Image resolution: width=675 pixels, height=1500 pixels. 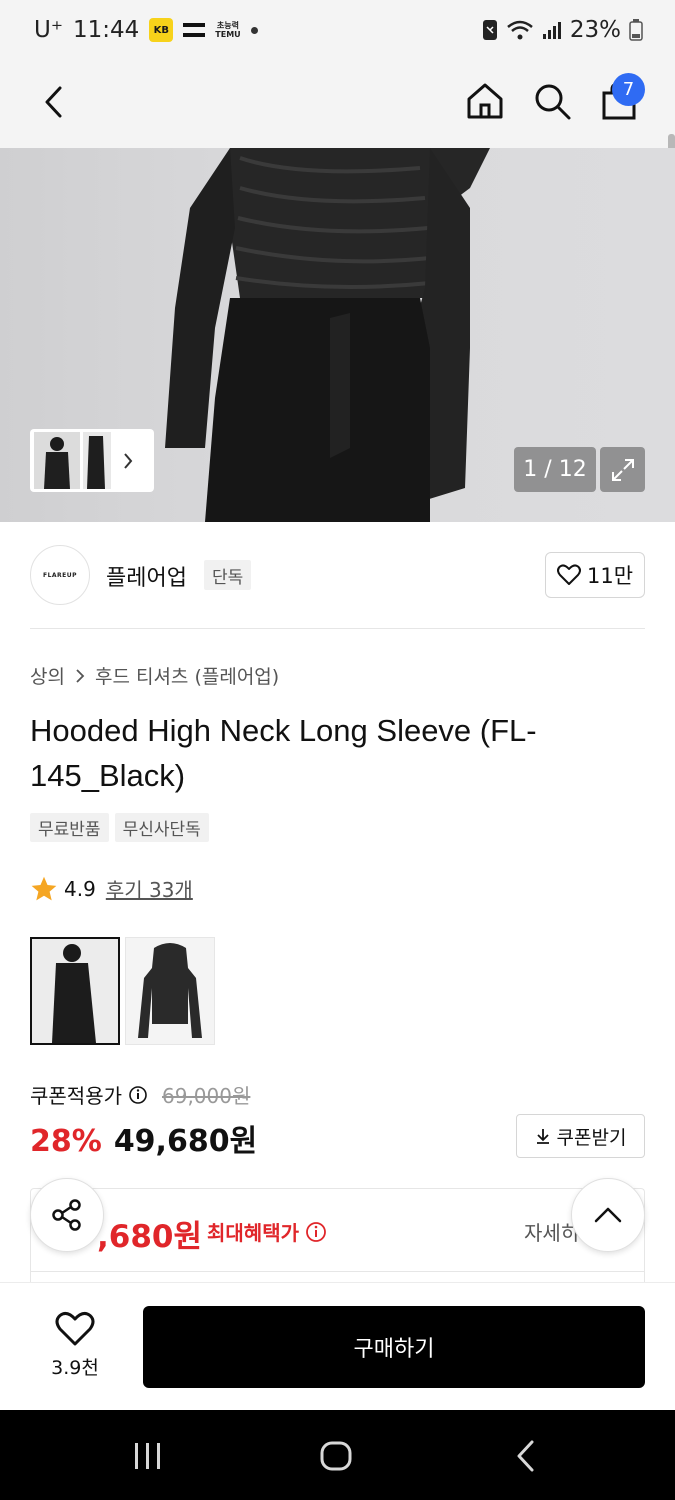 I want to click on max-benefit-label: 최대혜택가, so click(x=267, y=1231).